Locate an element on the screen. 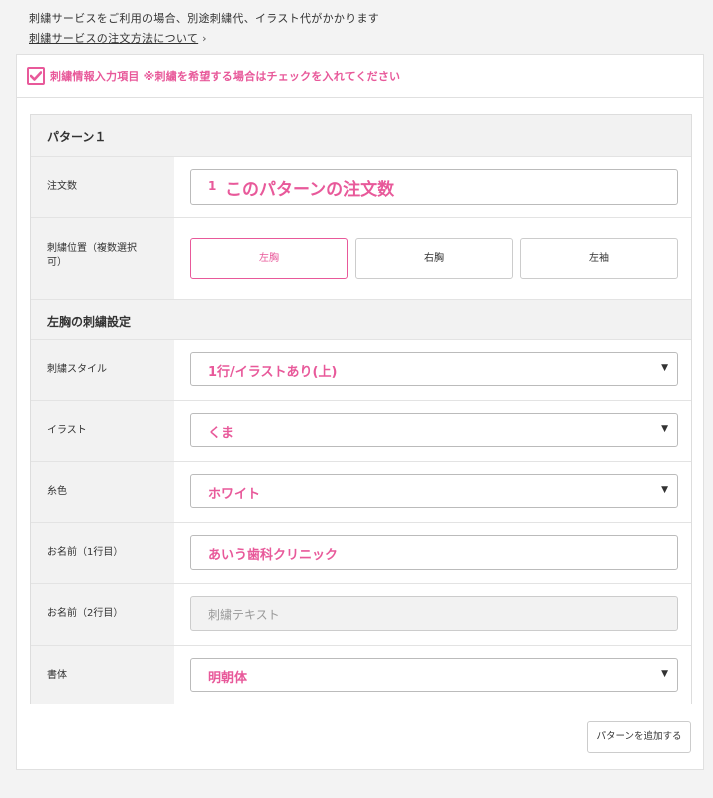 The width and height of the screenshot is (713, 798). embroidery-check-row: 刺繍情報入力項目 ※刺繍を希望する場合はチェックを入れてください is located at coordinates (360, 76).